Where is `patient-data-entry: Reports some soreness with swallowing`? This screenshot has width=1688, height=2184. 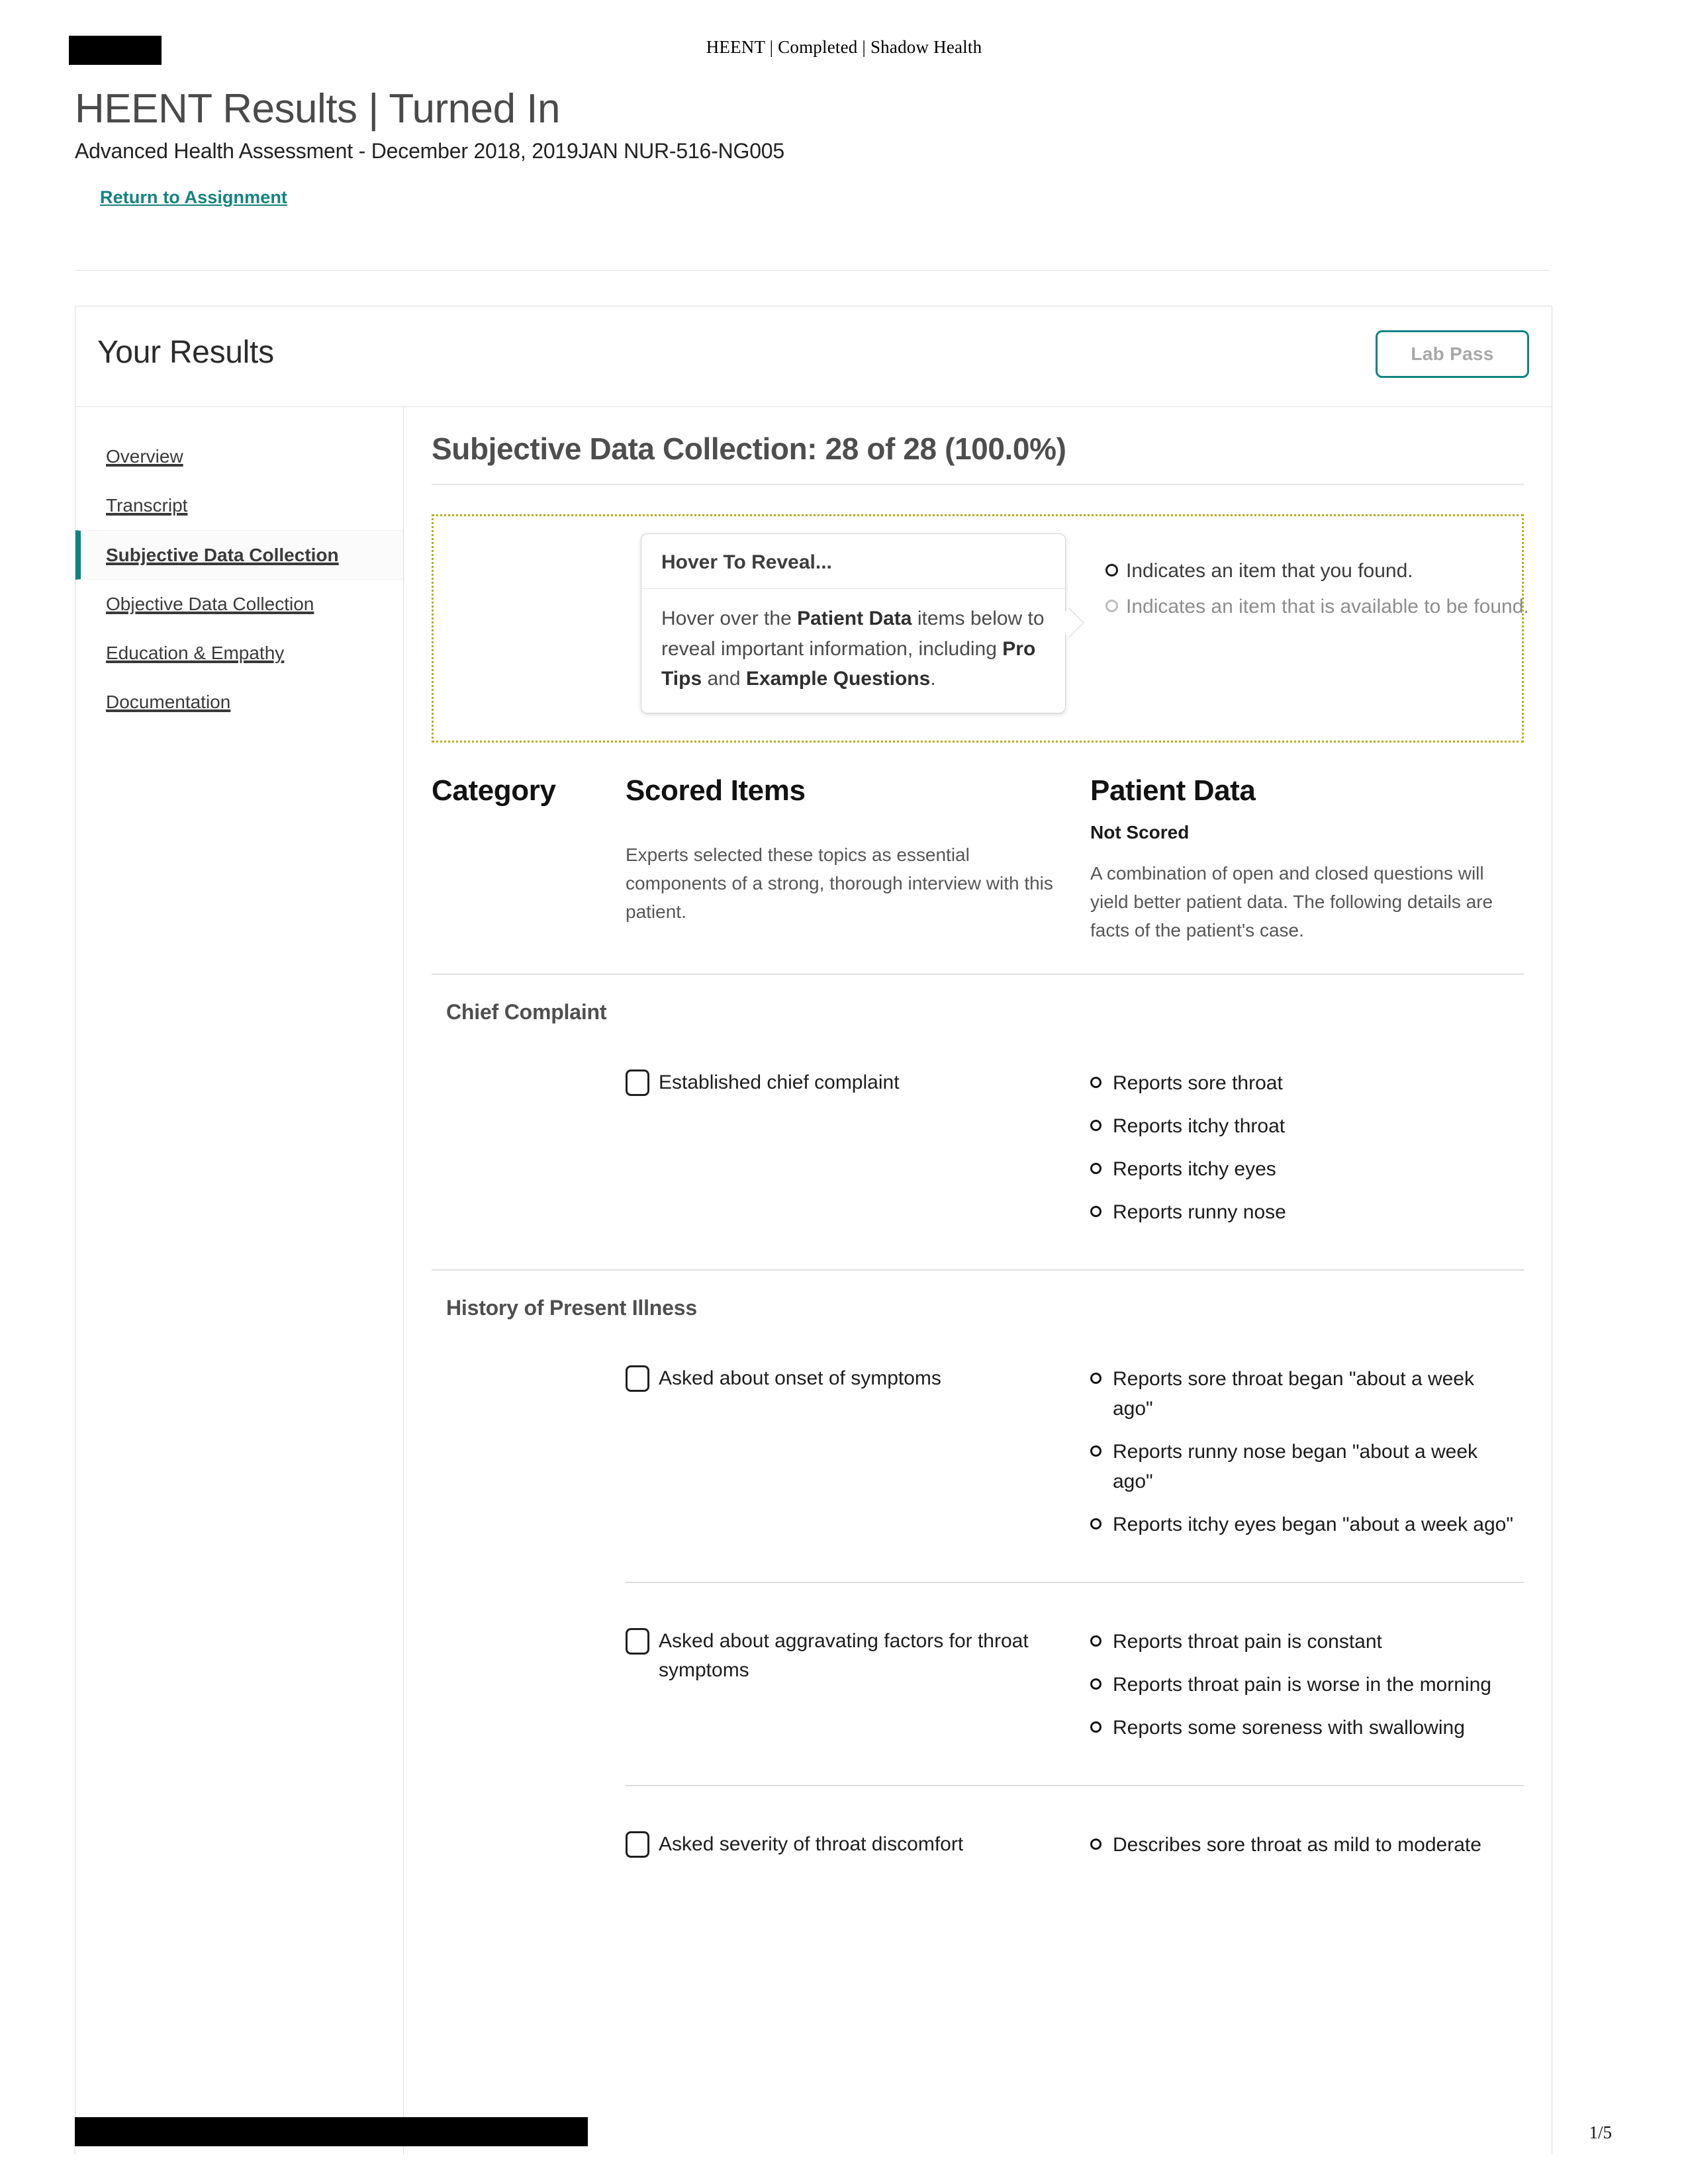 patient-data-entry: Reports some soreness with swallowing is located at coordinates (1303, 1728).